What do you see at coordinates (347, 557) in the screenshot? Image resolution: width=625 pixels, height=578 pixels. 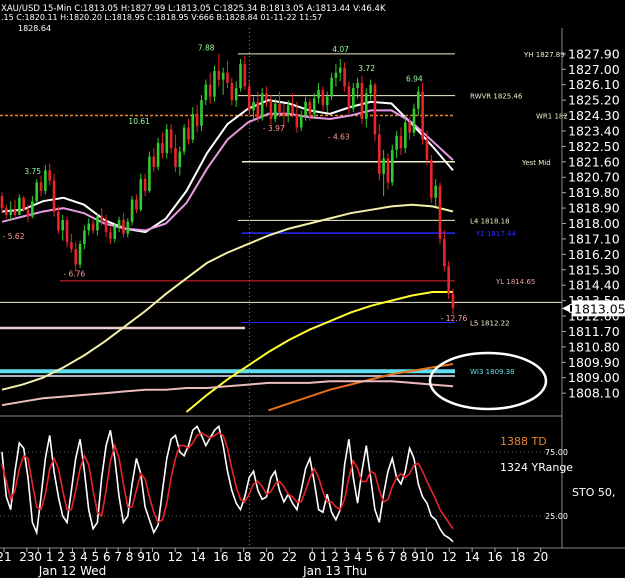 I see `time-tick-label: 3` at bounding box center [347, 557].